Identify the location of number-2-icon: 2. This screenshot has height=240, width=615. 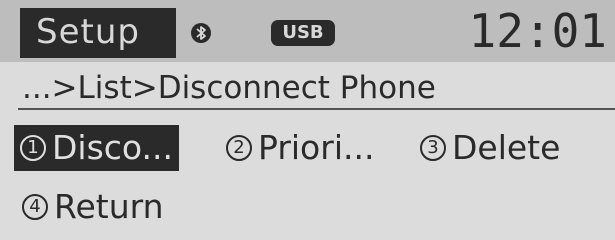
(239, 148).